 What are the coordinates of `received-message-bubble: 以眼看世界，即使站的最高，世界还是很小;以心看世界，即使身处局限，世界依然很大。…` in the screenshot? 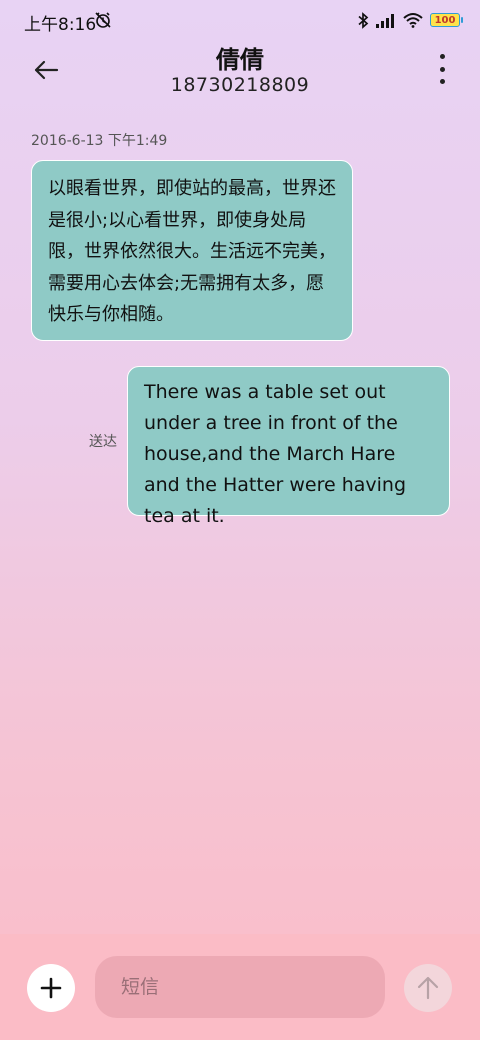 It's located at (192, 250).